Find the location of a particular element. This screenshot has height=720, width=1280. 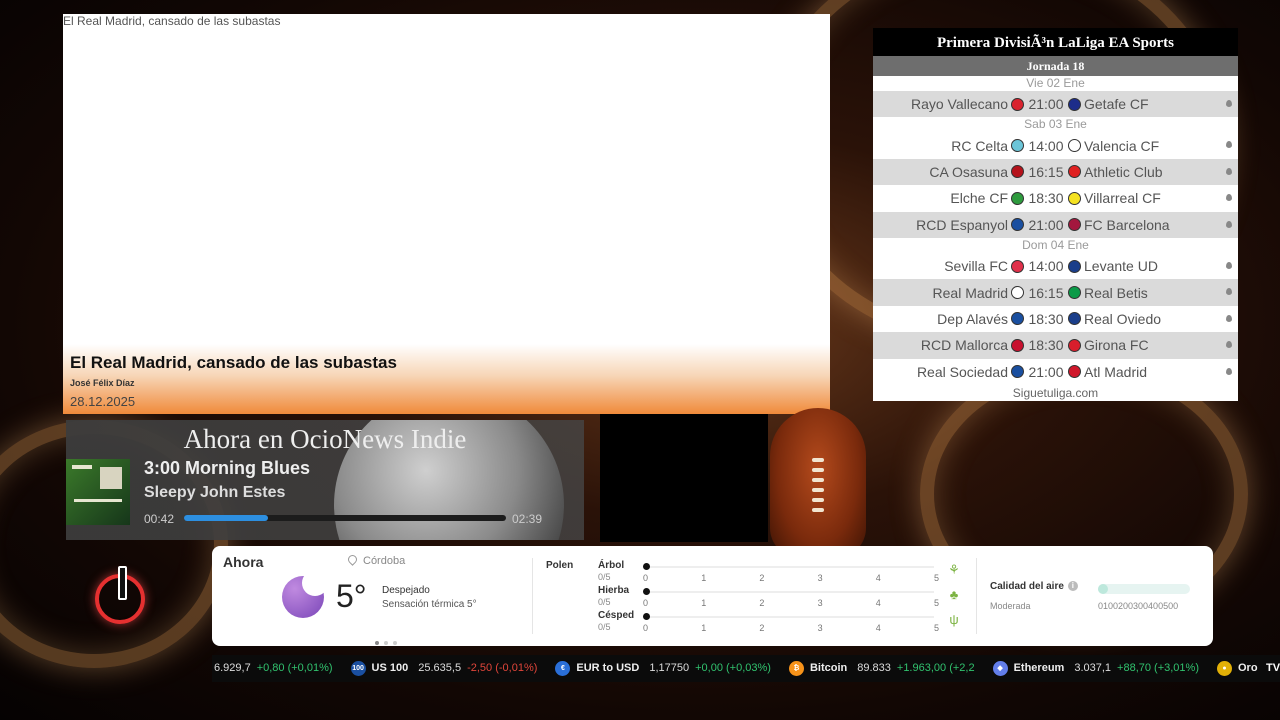

match-row: CA Osasuna 16:15 Athletic Club is located at coordinates (1055, 172).